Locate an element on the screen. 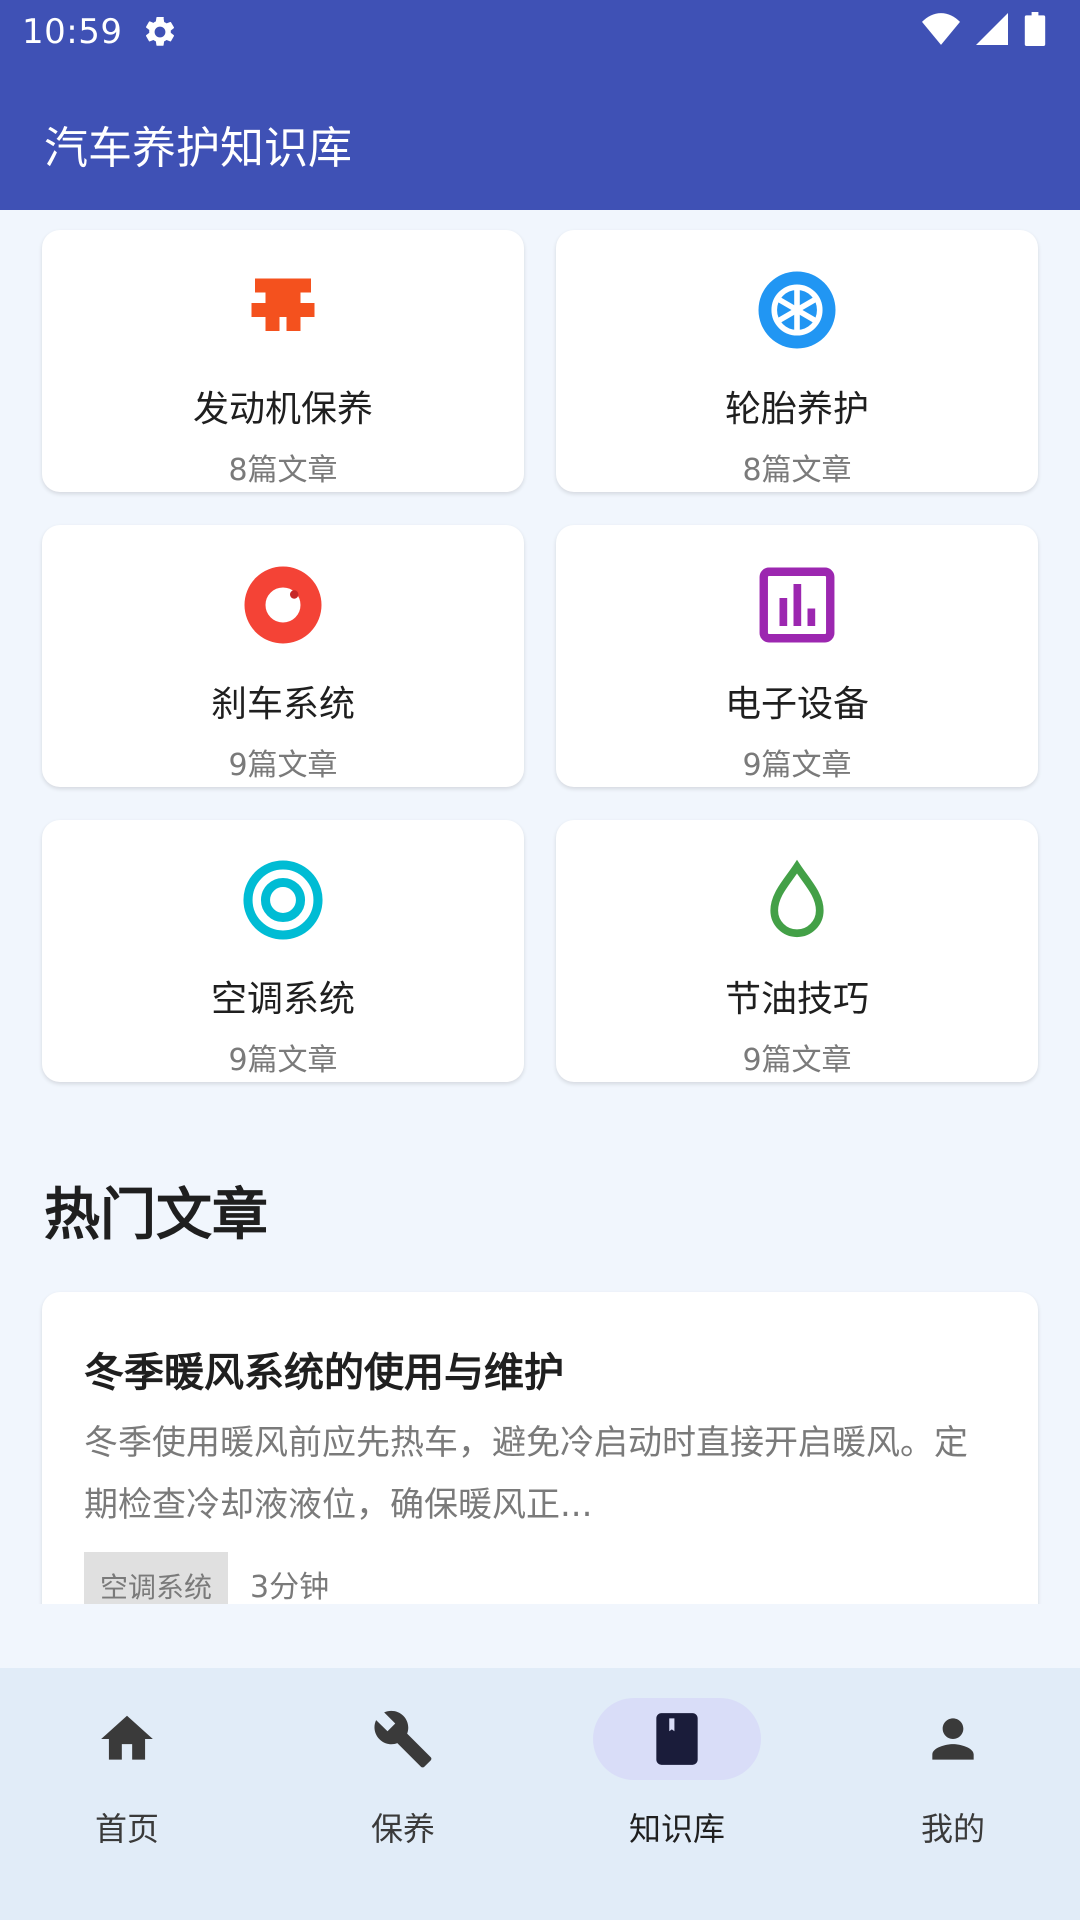  category-card-brake: 刹车系统 9篇文章 is located at coordinates (283, 656).